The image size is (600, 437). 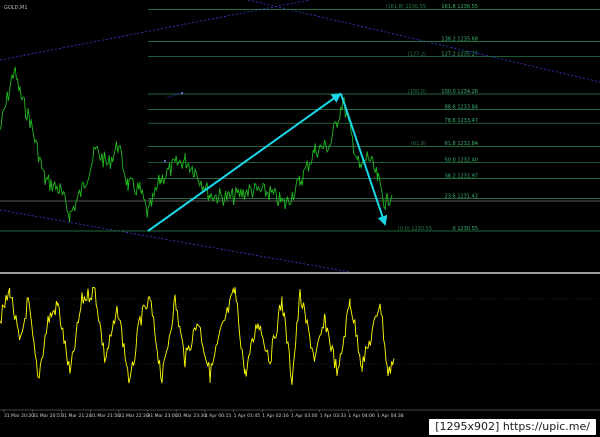 What do you see at coordinates (19, 416) in the screenshot?
I see `time-tick-label: 31 Mar 20:20` at bounding box center [19, 416].